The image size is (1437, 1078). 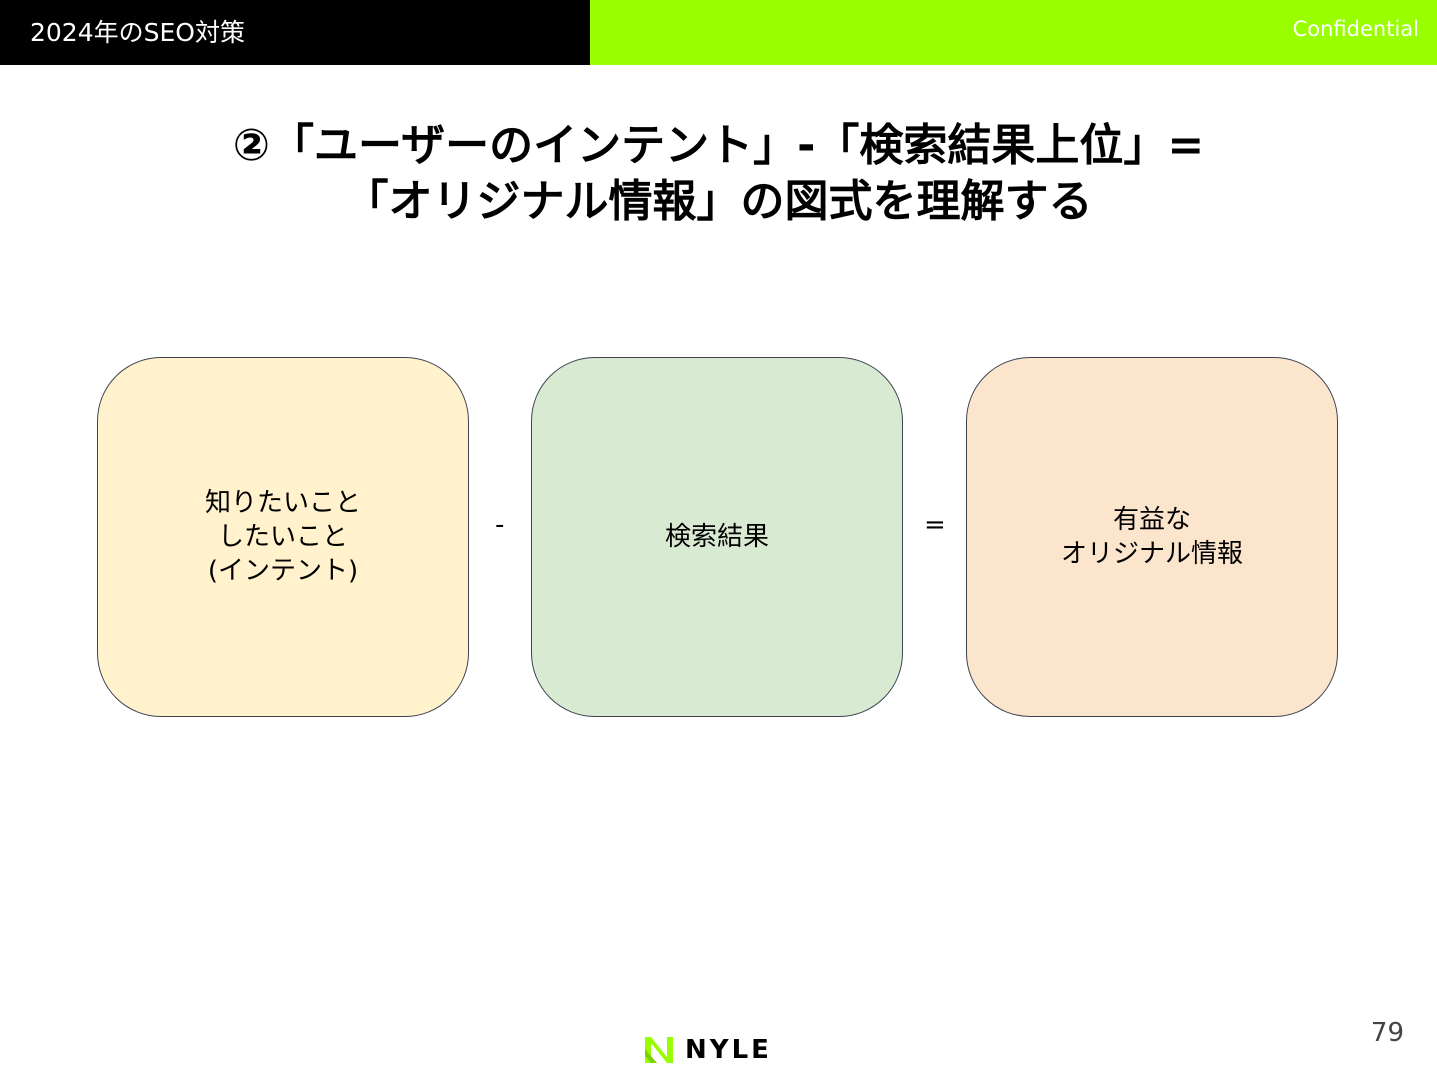 What do you see at coordinates (283, 571) in the screenshot?
I see `intent-line-3: (インテント)` at bounding box center [283, 571].